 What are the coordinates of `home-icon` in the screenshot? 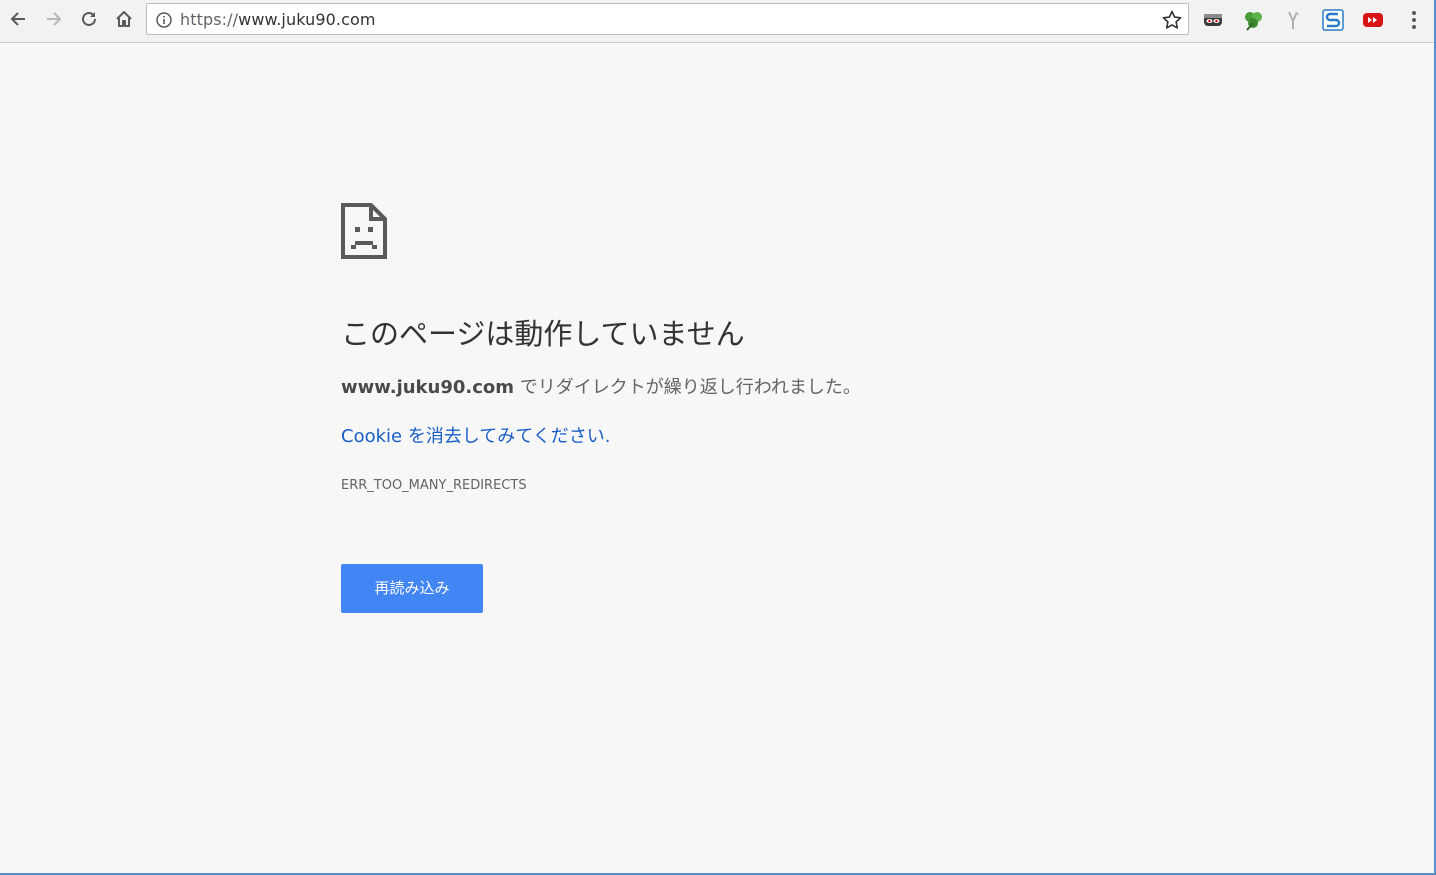 It's located at (124, 19).